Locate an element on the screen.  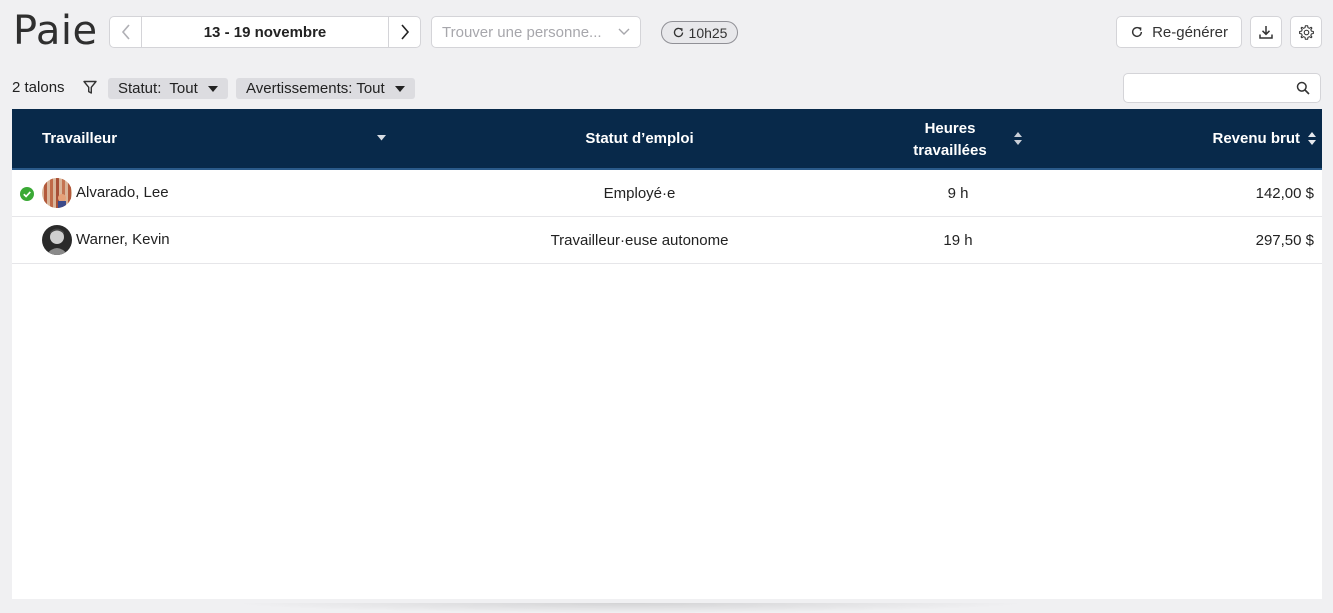
download-icon is located at coordinates (1266, 32).